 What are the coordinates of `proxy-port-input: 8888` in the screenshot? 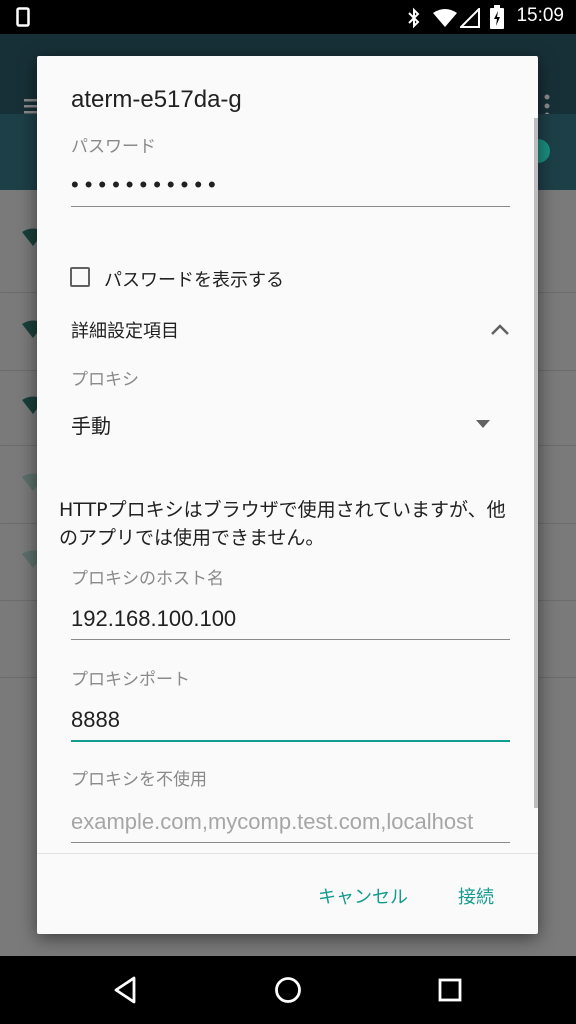 It's located at (95, 720).